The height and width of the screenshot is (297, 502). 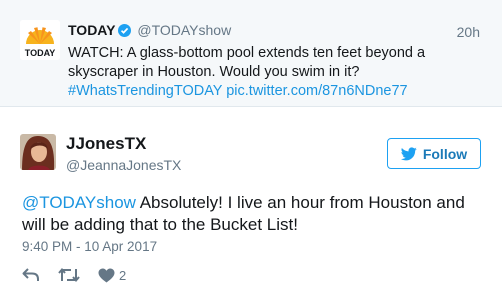 What do you see at coordinates (125, 30) in the screenshot?
I see `verified-icon` at bounding box center [125, 30].